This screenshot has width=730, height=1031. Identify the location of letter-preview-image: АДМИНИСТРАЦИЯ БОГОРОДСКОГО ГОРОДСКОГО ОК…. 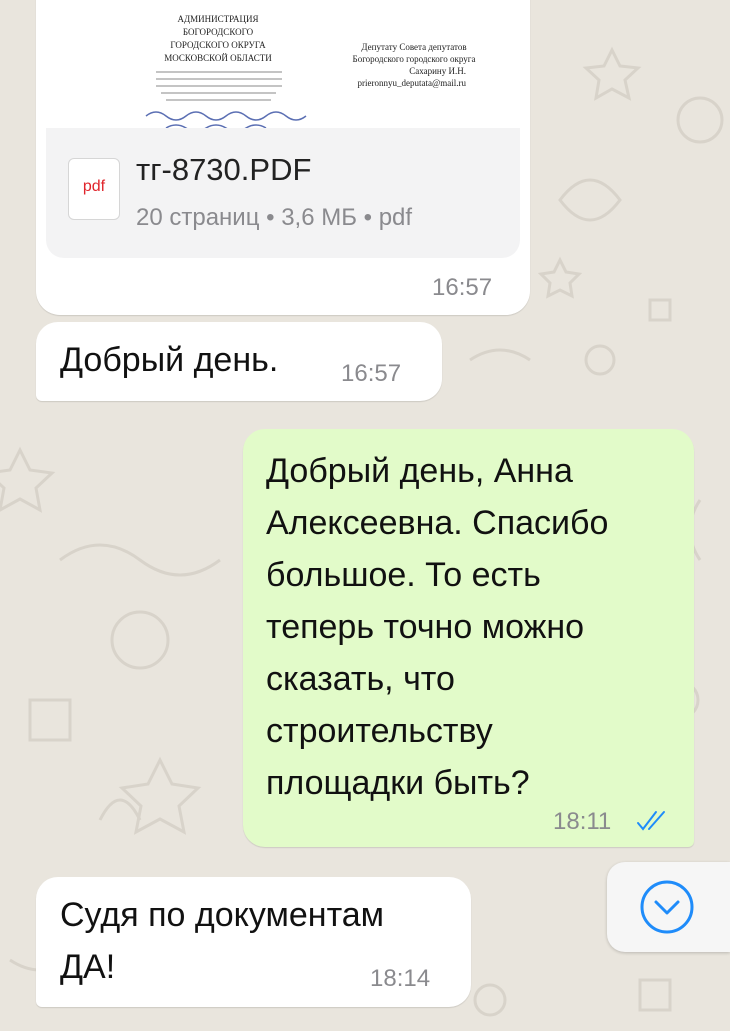
(310, 71).